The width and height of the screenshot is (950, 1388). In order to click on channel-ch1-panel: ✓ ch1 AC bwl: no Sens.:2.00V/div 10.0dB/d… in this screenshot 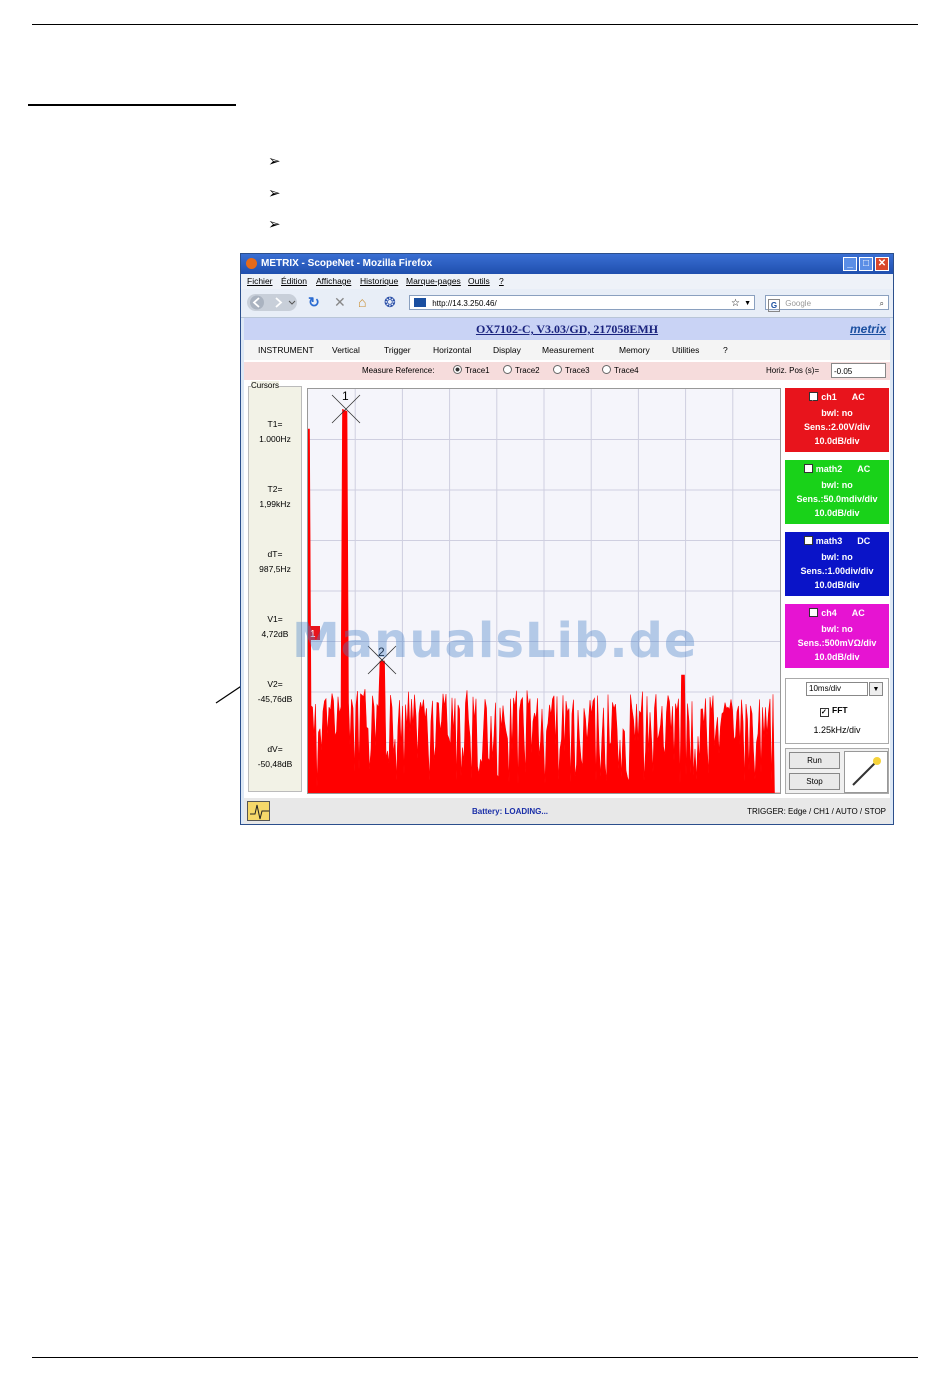, I will do `click(837, 420)`.